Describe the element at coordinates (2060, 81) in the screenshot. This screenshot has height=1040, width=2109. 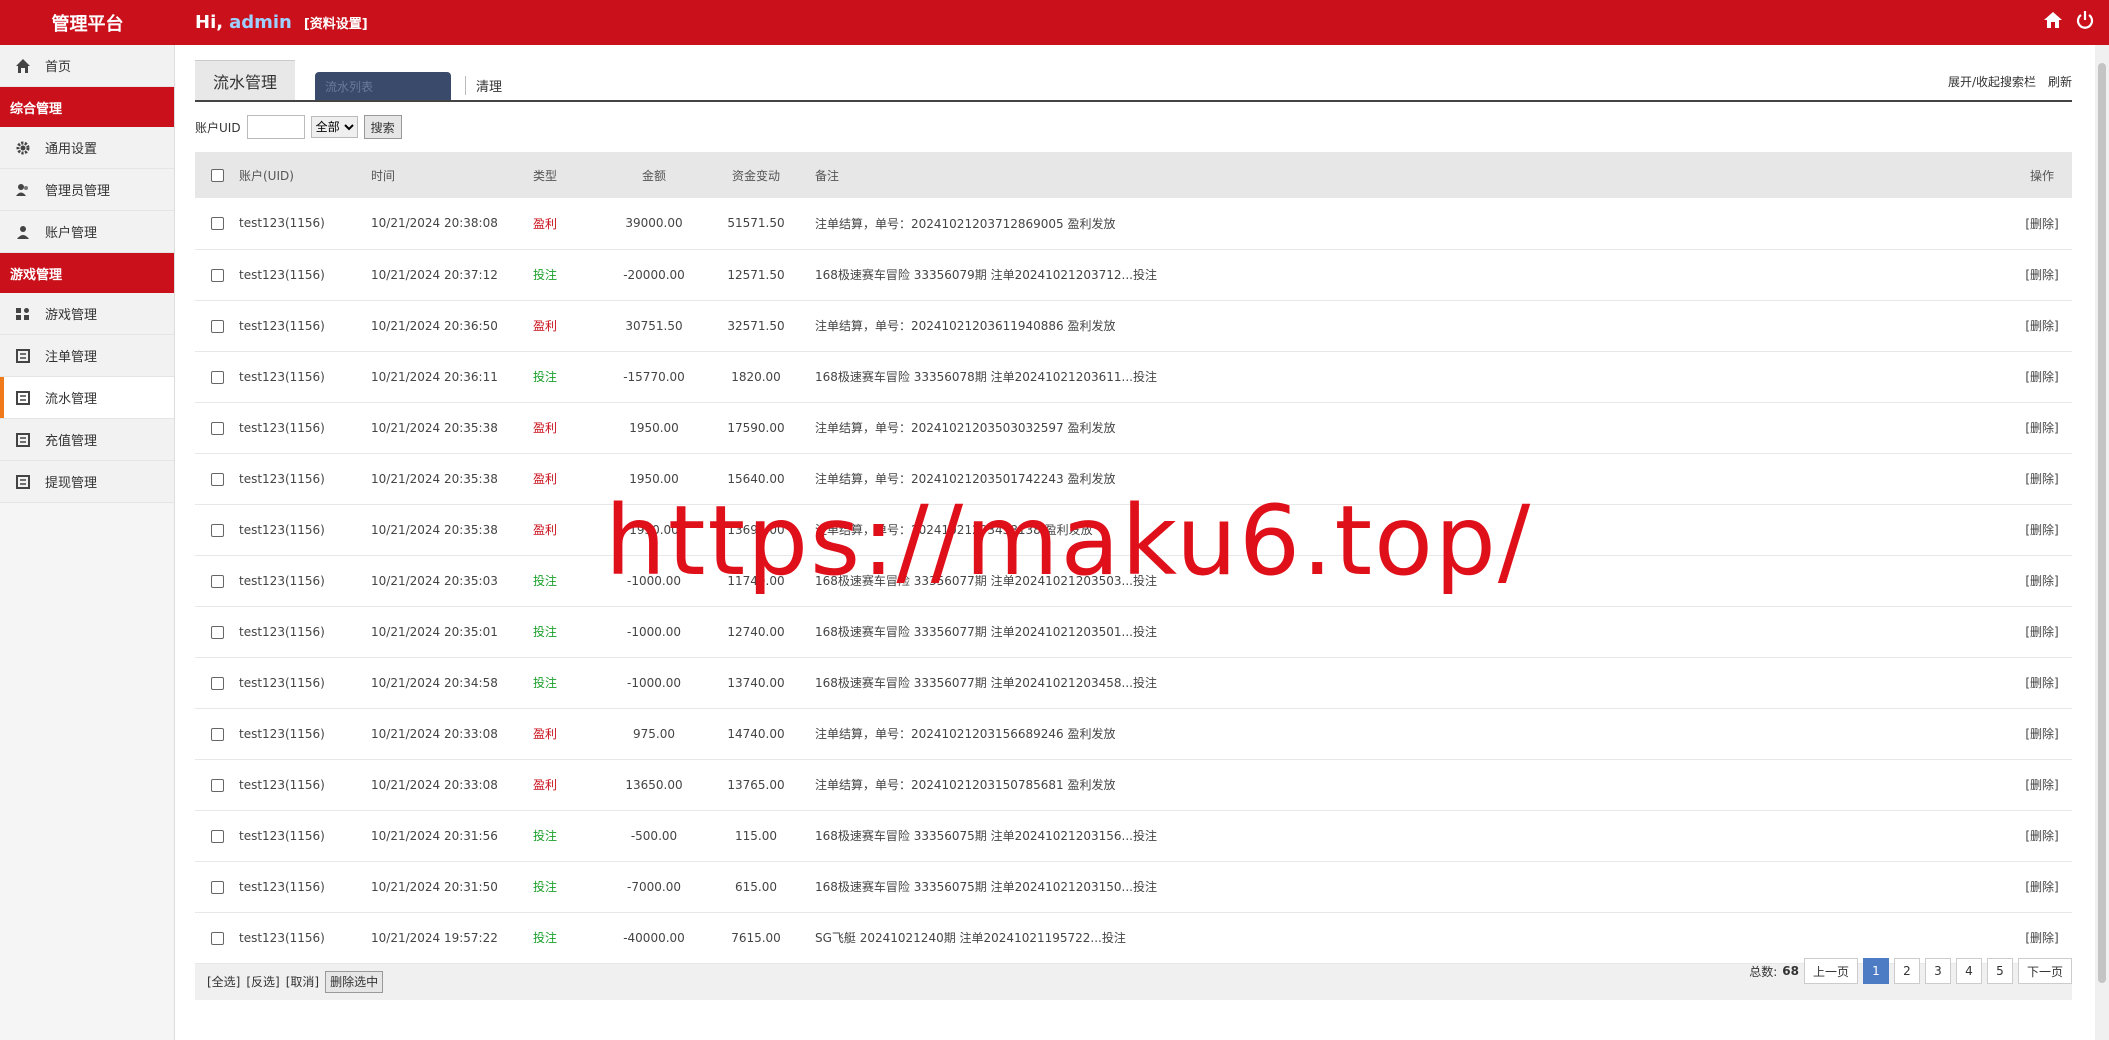
I see `refresh-link: 刷新` at that location.